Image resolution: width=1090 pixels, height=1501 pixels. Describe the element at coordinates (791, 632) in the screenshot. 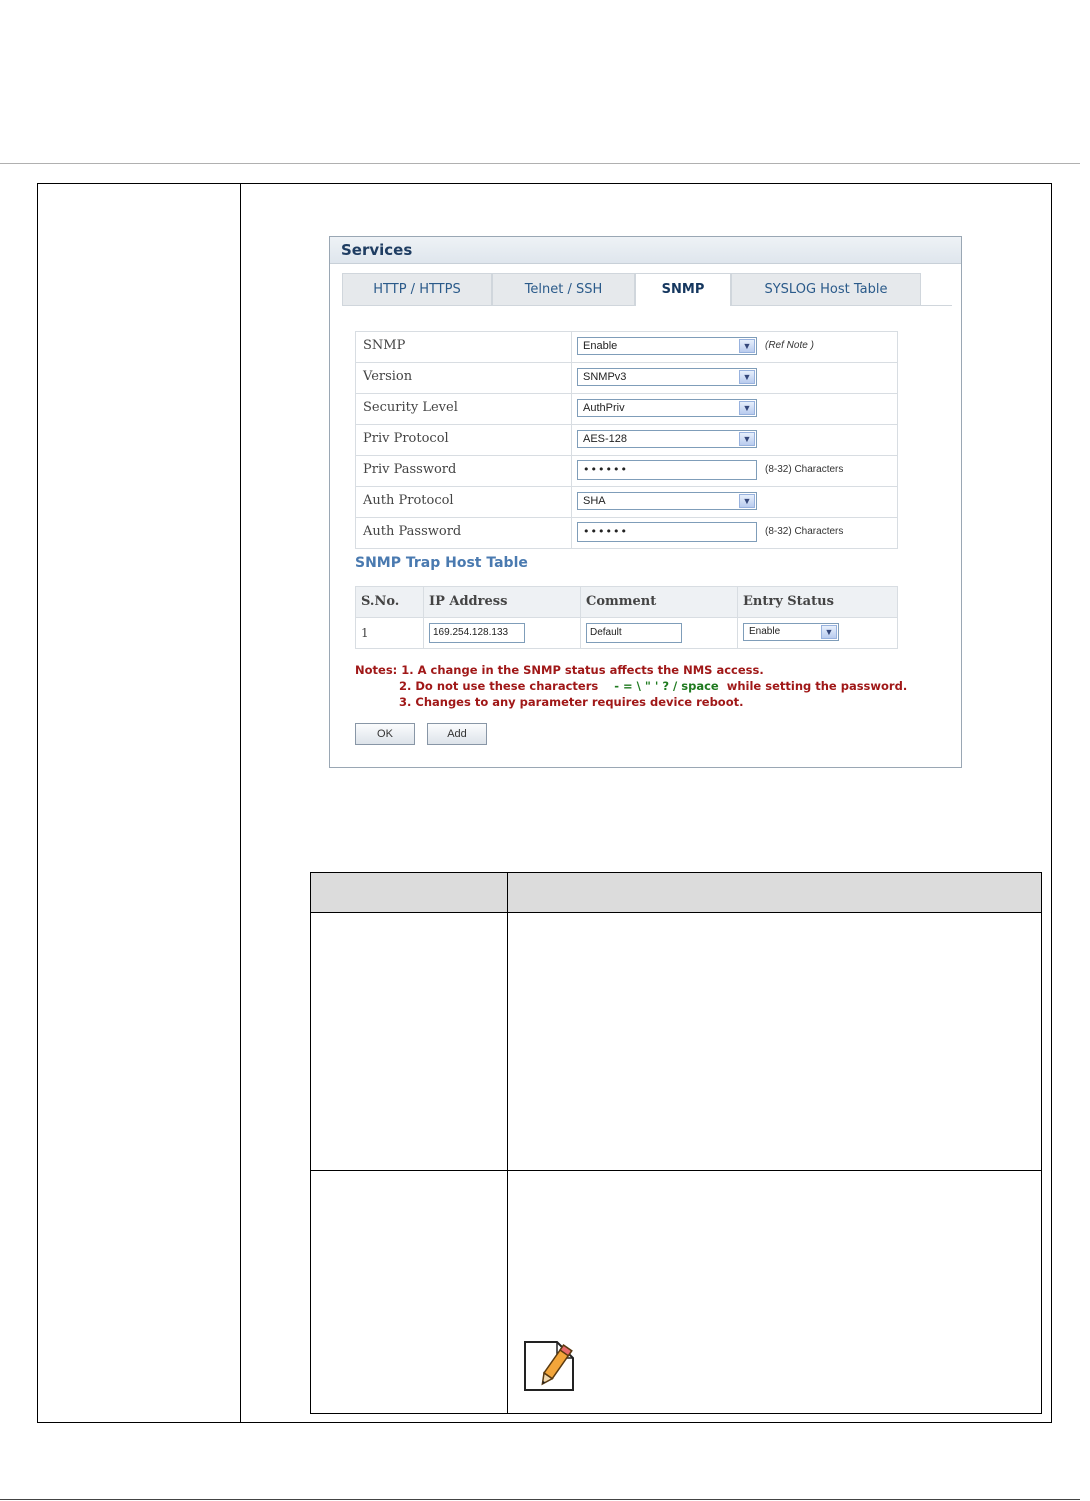

I see `entry-status-select: Enable ▼` at that location.